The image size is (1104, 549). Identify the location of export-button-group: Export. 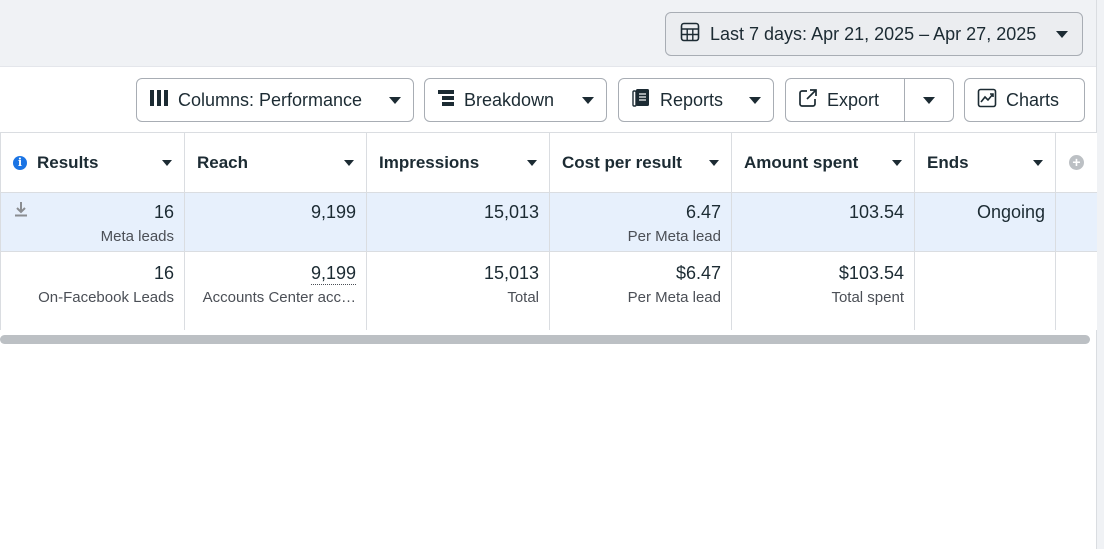
(869, 100).